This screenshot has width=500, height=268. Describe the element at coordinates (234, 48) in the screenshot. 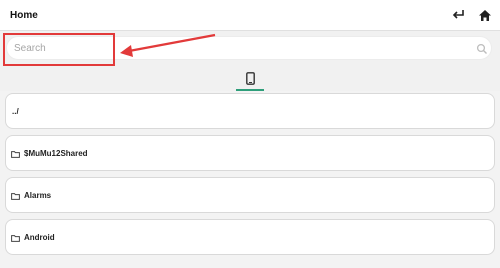

I see `search-input` at that location.